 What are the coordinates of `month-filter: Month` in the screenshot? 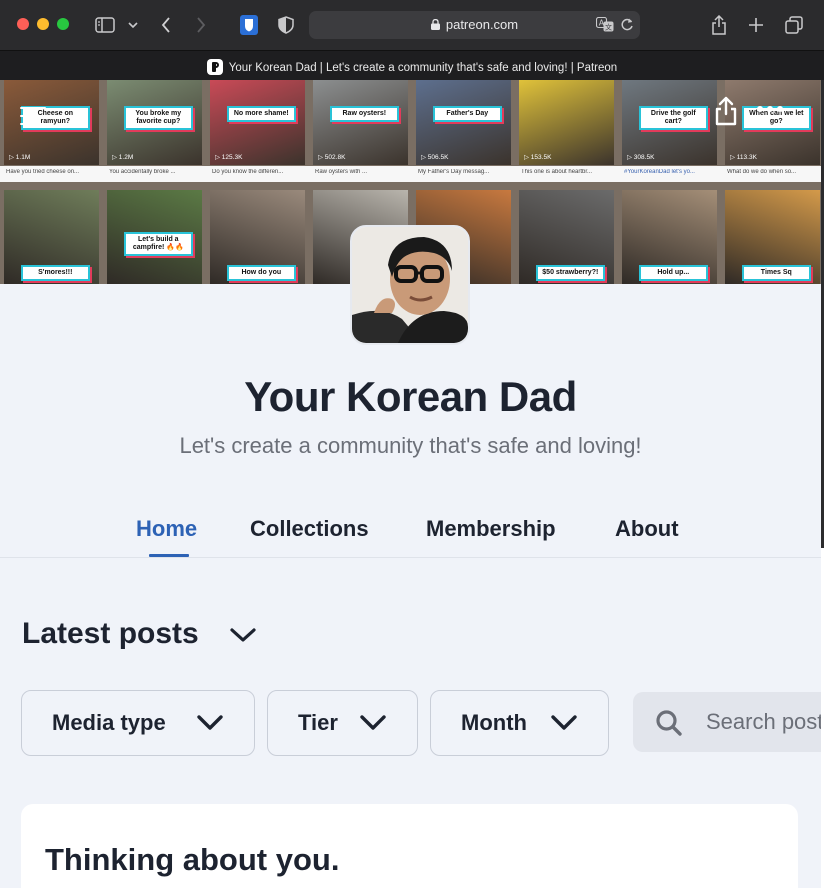 It's located at (519, 723).